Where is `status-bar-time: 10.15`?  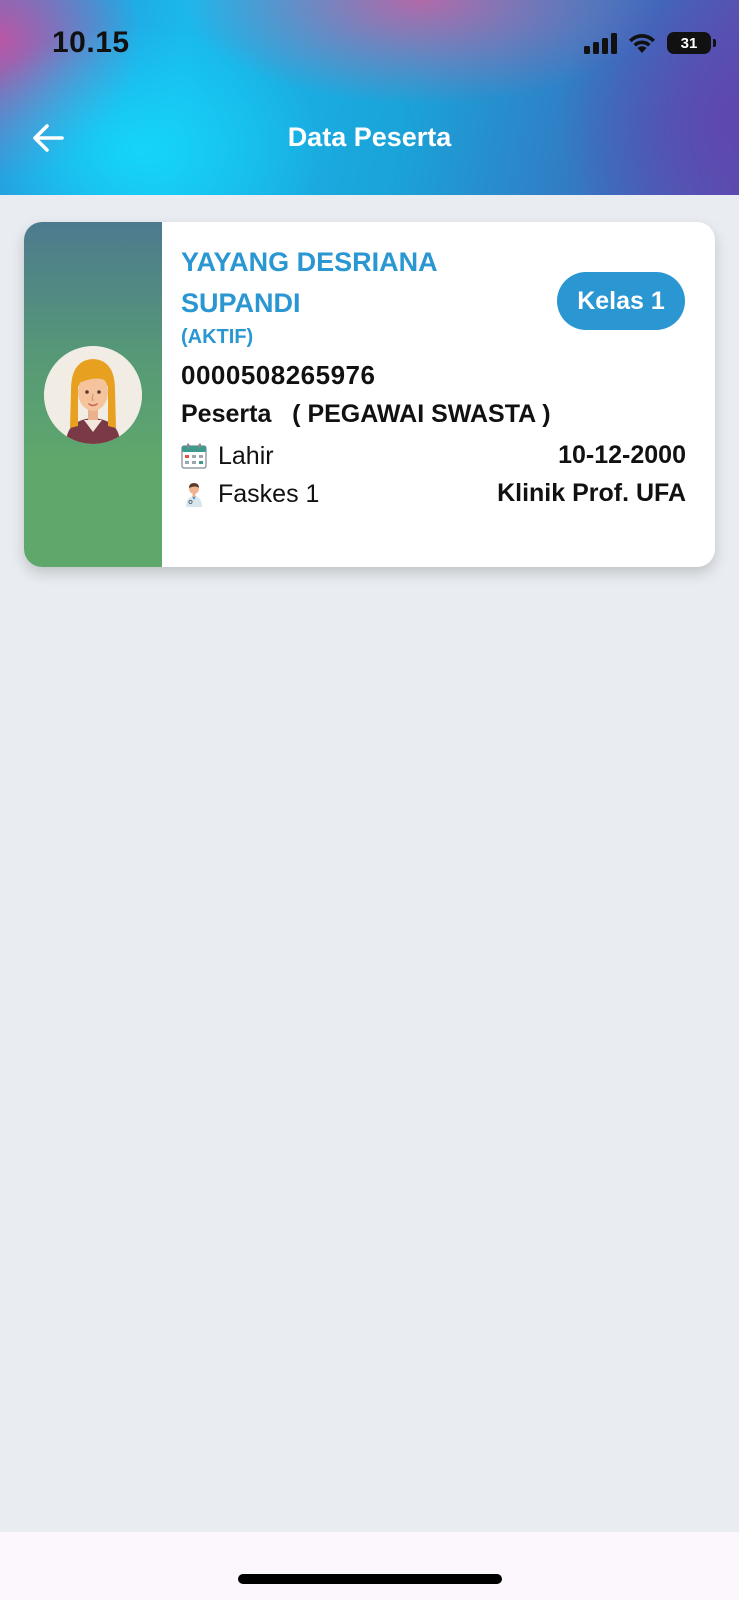
status-bar-time: 10.15 is located at coordinates (91, 42).